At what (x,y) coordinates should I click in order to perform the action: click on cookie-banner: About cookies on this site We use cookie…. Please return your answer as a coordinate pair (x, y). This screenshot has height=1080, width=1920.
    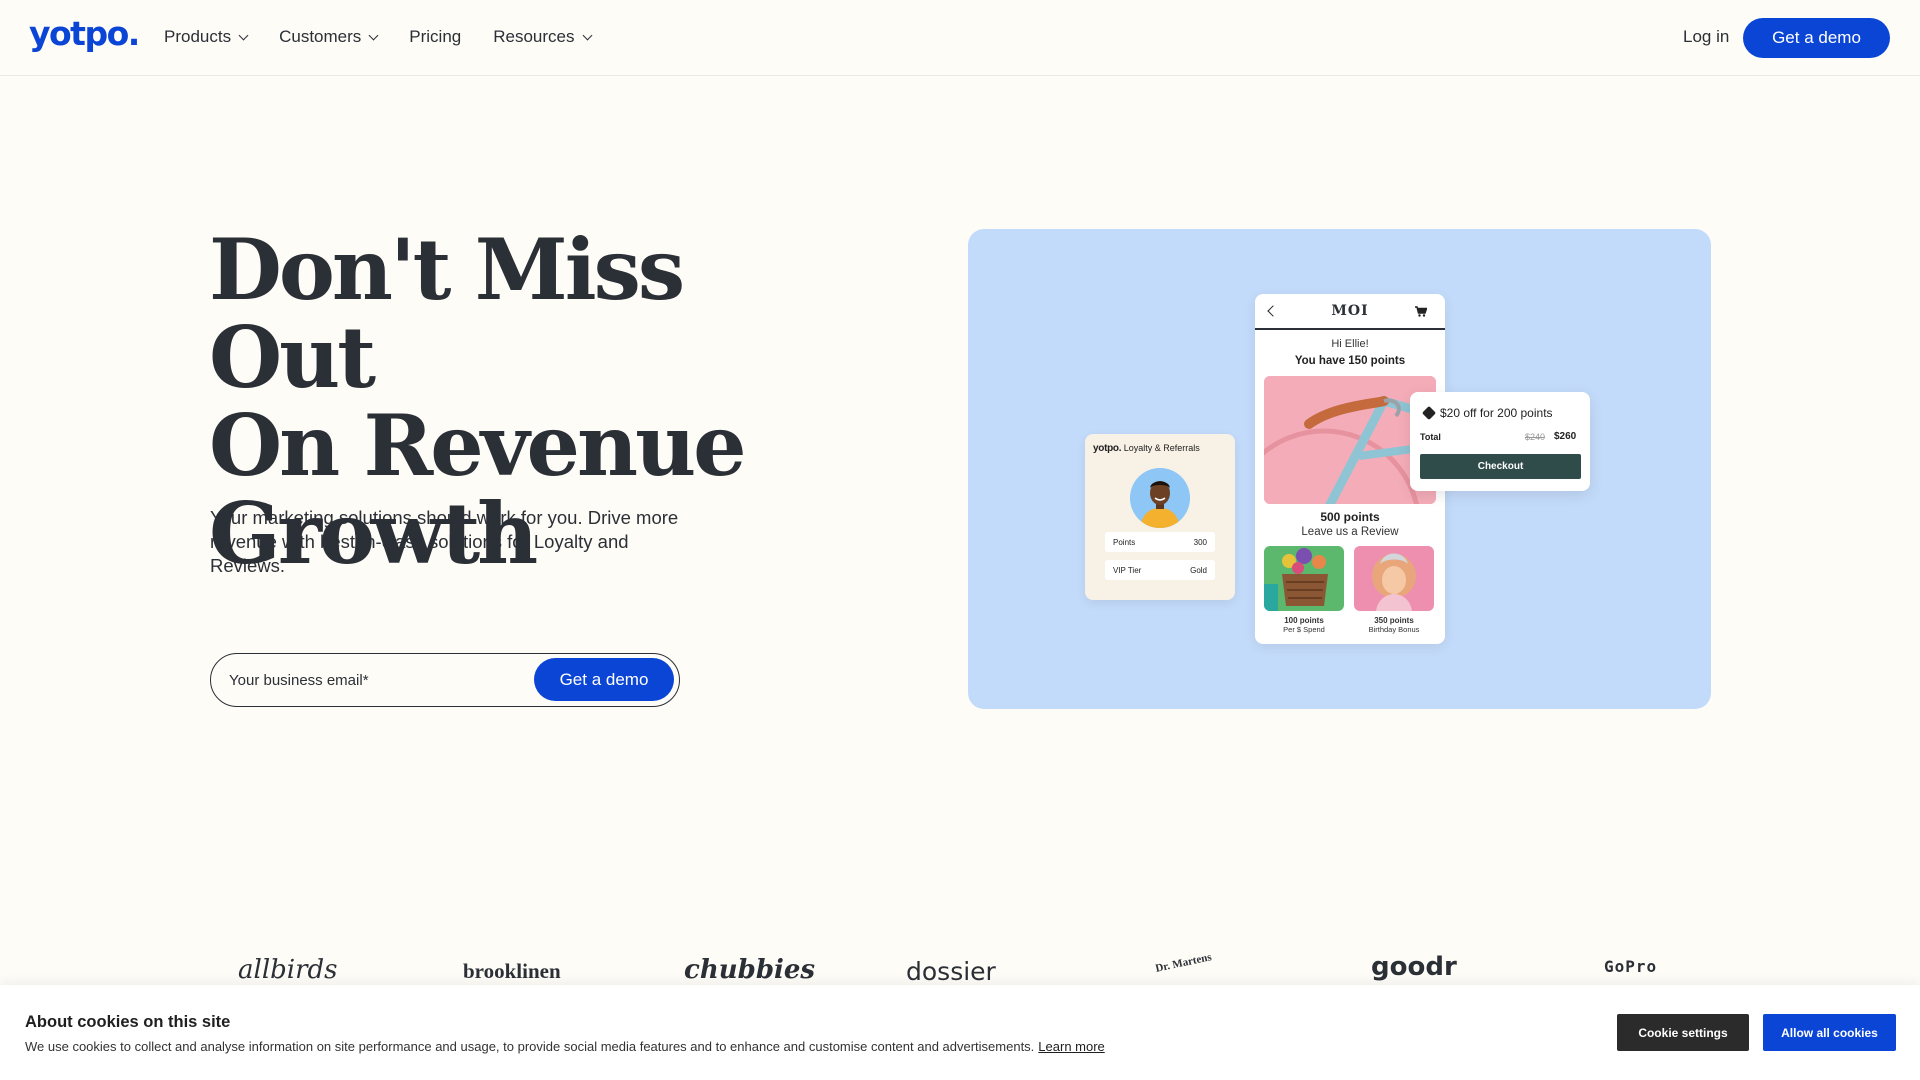
    Looking at the image, I should click on (960, 1032).